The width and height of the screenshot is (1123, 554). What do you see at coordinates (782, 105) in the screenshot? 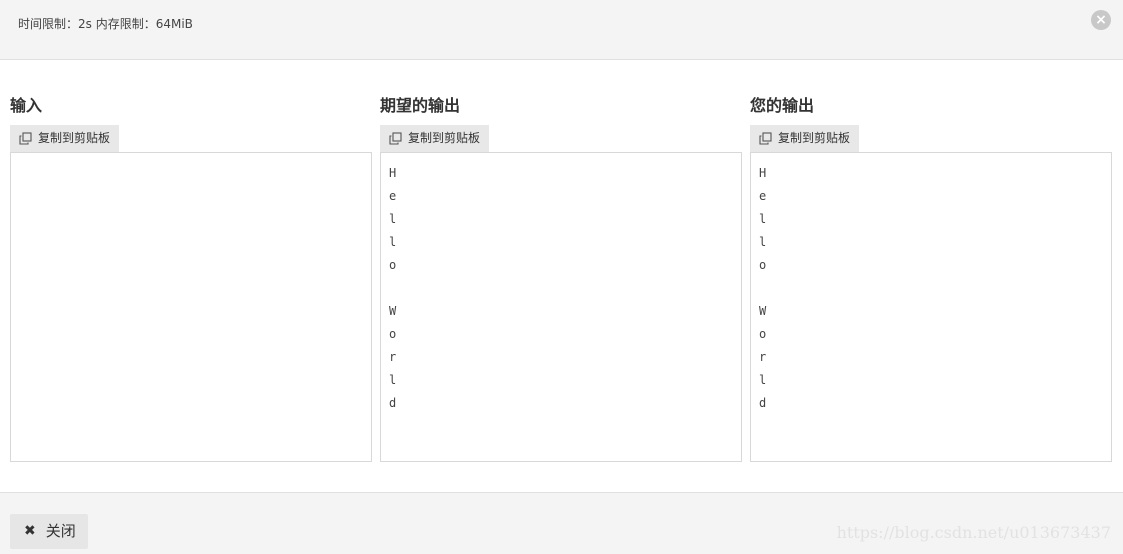
I see `your-output-title: 您的输出` at bounding box center [782, 105].